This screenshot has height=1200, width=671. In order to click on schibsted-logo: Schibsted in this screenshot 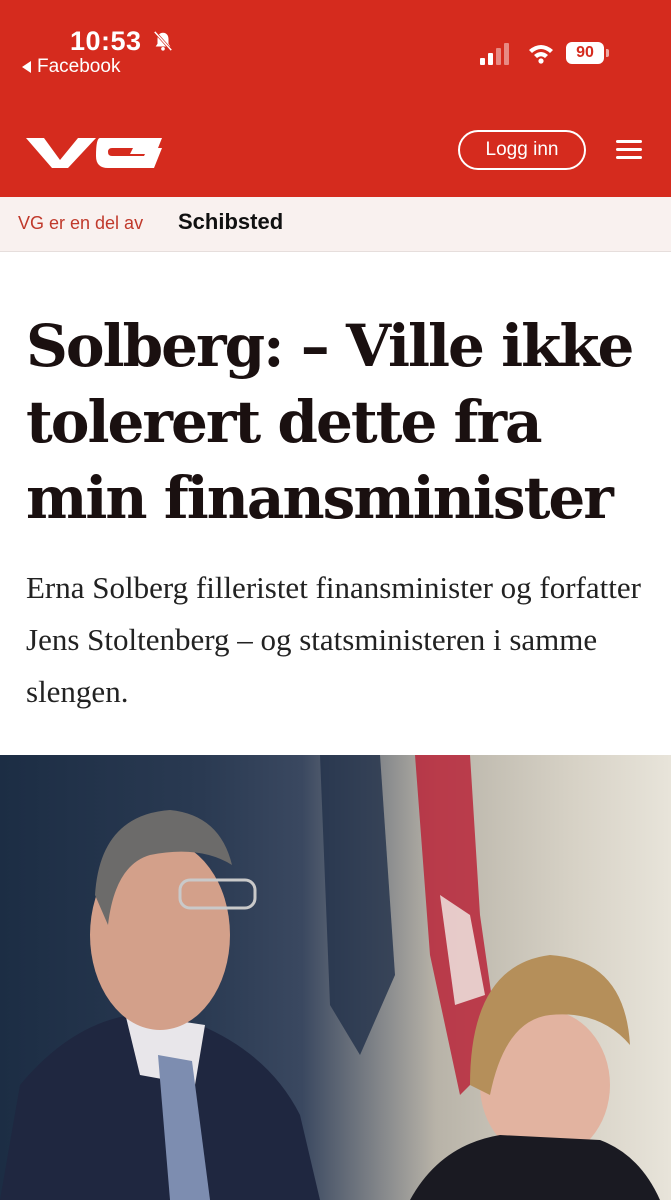, I will do `click(230, 222)`.